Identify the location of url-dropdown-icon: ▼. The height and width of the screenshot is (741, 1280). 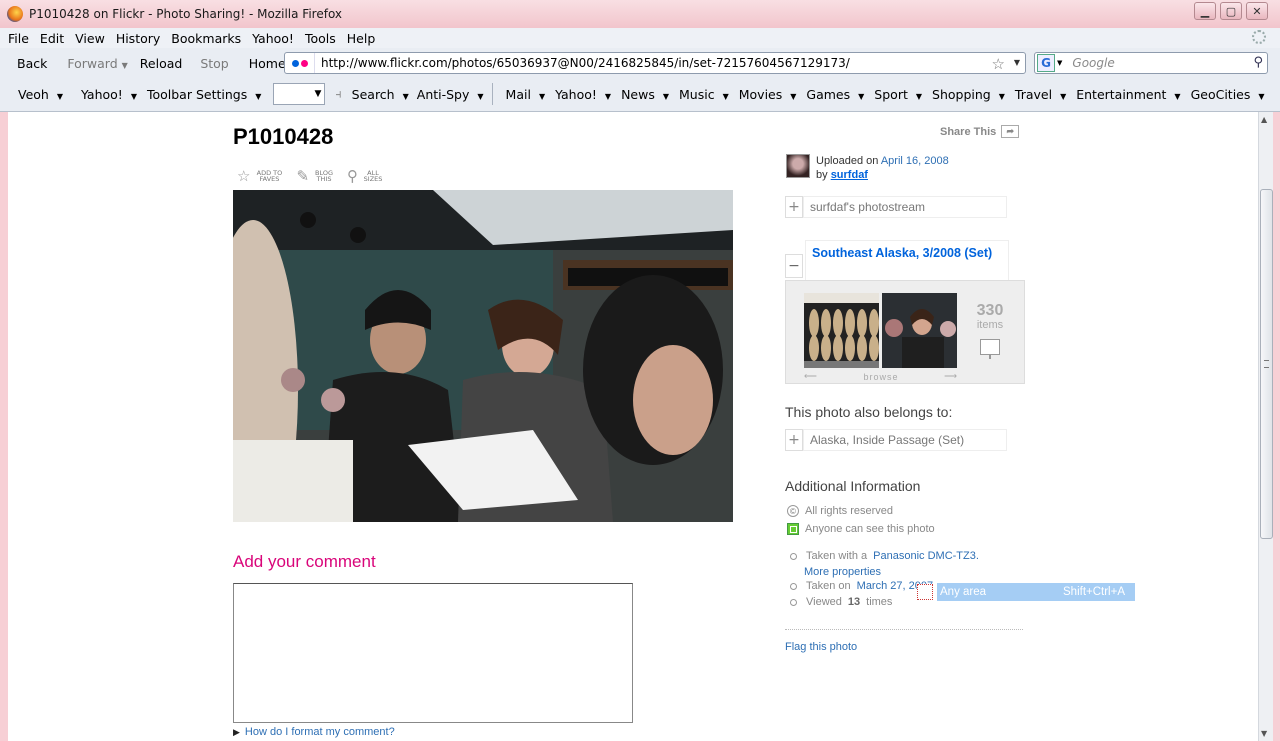
(1017, 62).